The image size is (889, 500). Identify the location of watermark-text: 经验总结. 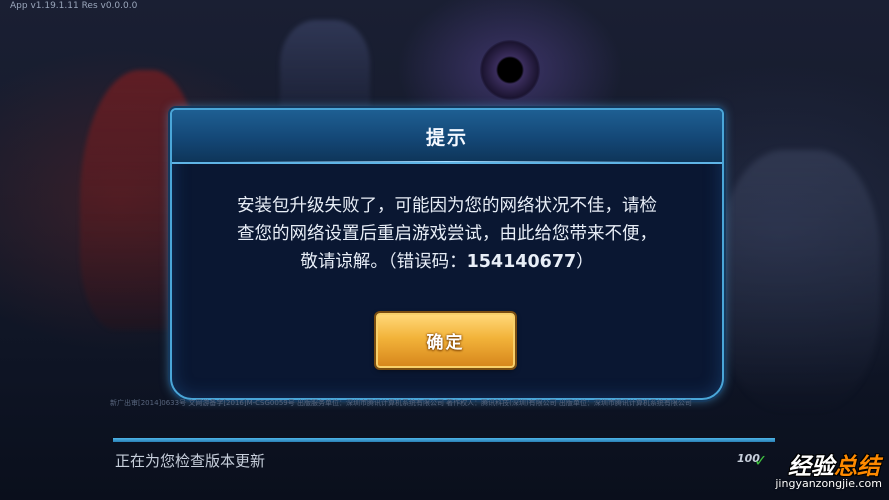
(834, 464).